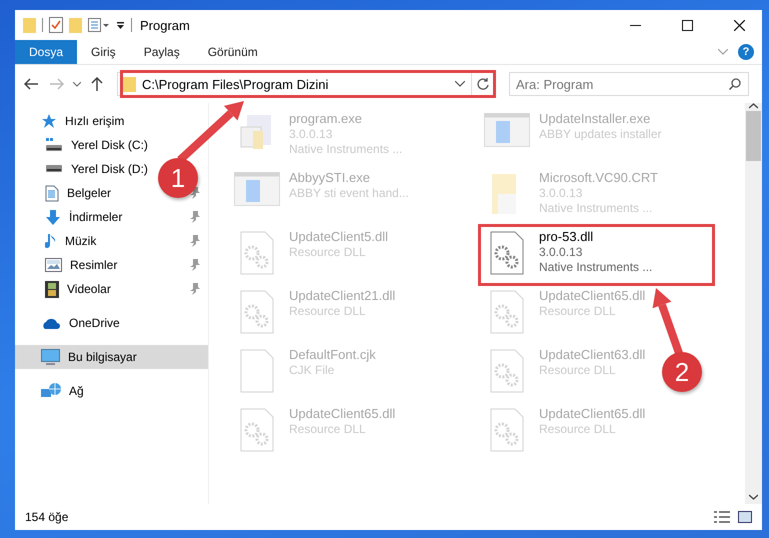 This screenshot has width=769, height=538. I want to click on properties-icon, so click(99, 25).